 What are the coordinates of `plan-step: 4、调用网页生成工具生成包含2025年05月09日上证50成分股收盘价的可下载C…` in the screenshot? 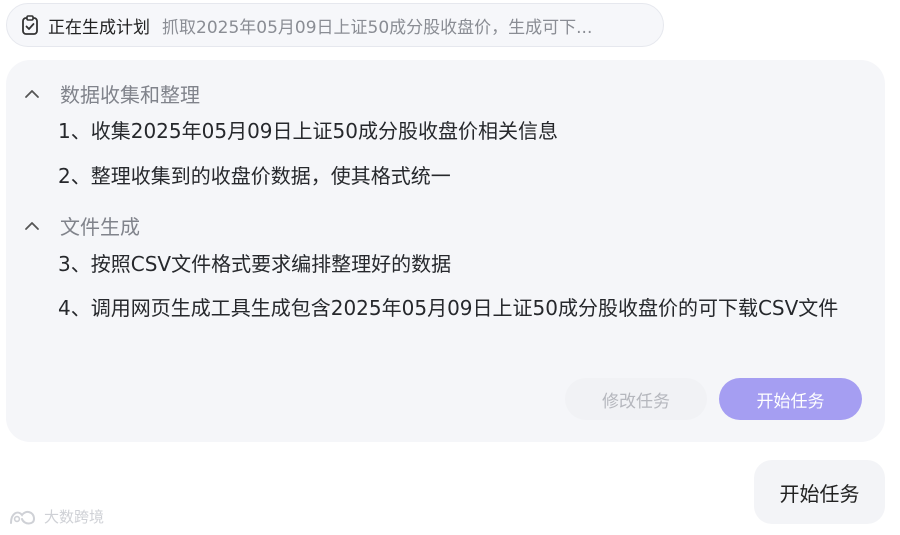 It's located at (448, 308).